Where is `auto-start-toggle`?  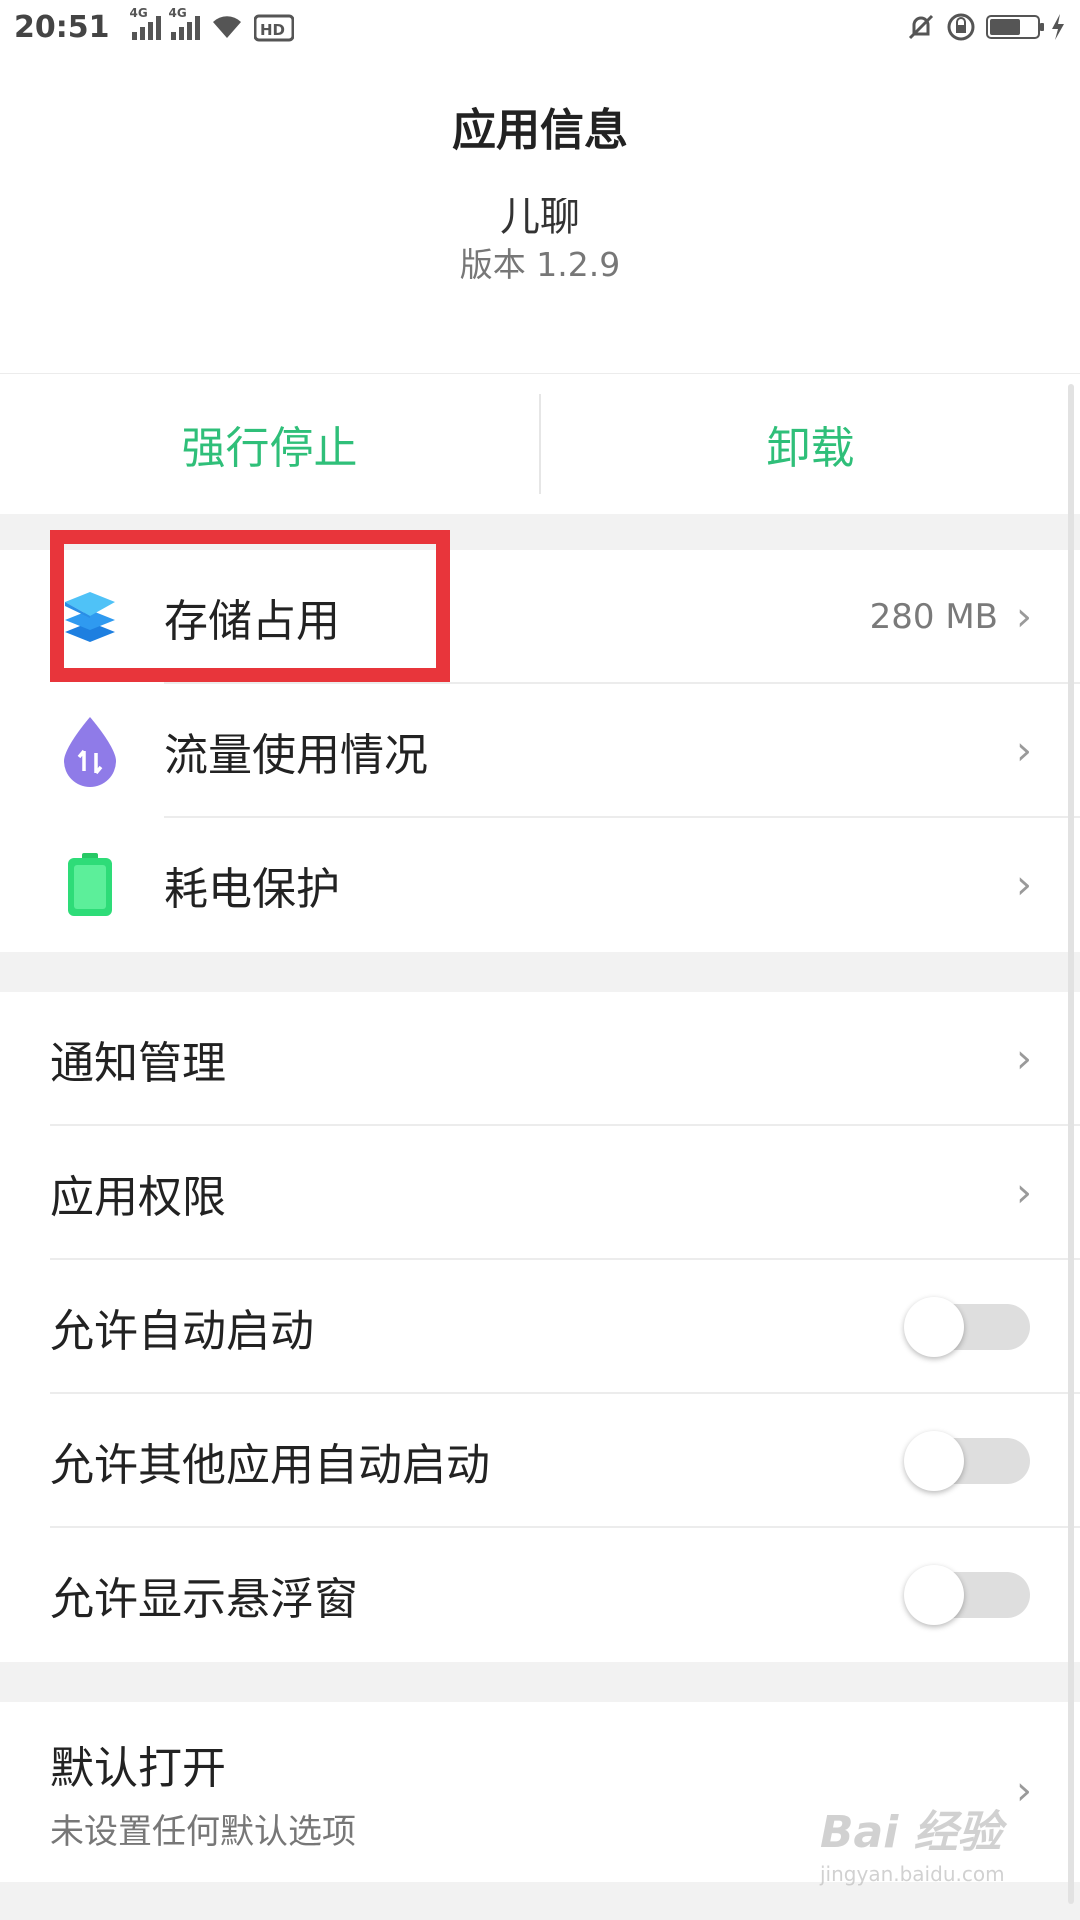
auto-start-toggle is located at coordinates (967, 1327).